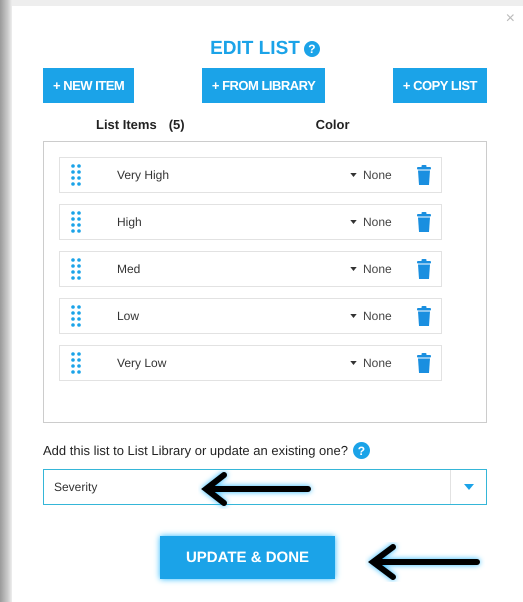  I want to click on item-name: Low, so click(233, 316).